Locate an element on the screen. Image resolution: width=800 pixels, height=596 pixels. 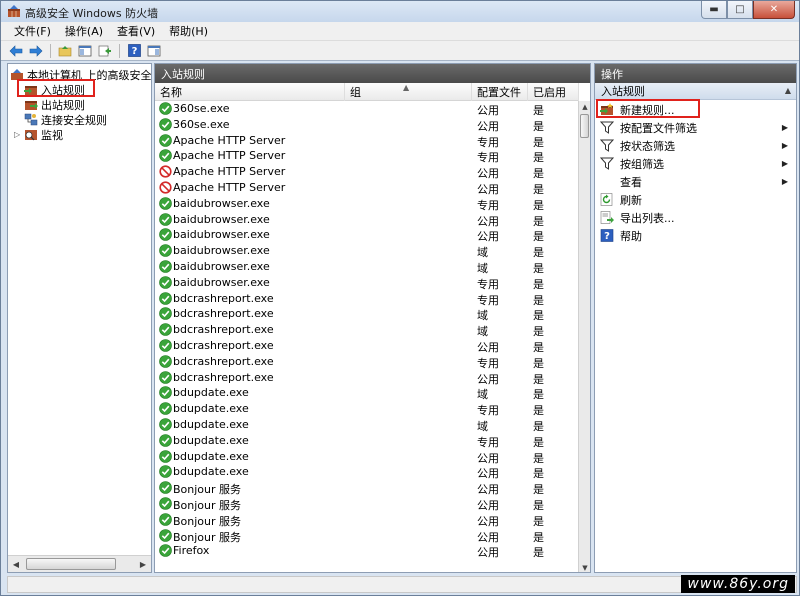
forward-button is located at coordinates (36, 51).